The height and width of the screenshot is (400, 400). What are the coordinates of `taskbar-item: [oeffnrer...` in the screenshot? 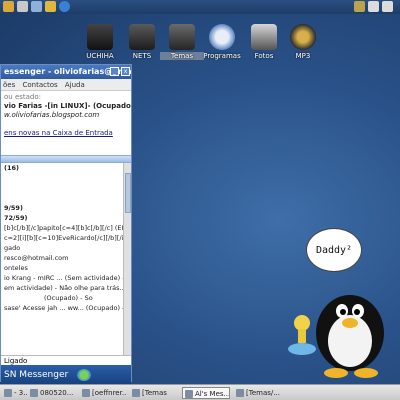 It's located at (103, 393).